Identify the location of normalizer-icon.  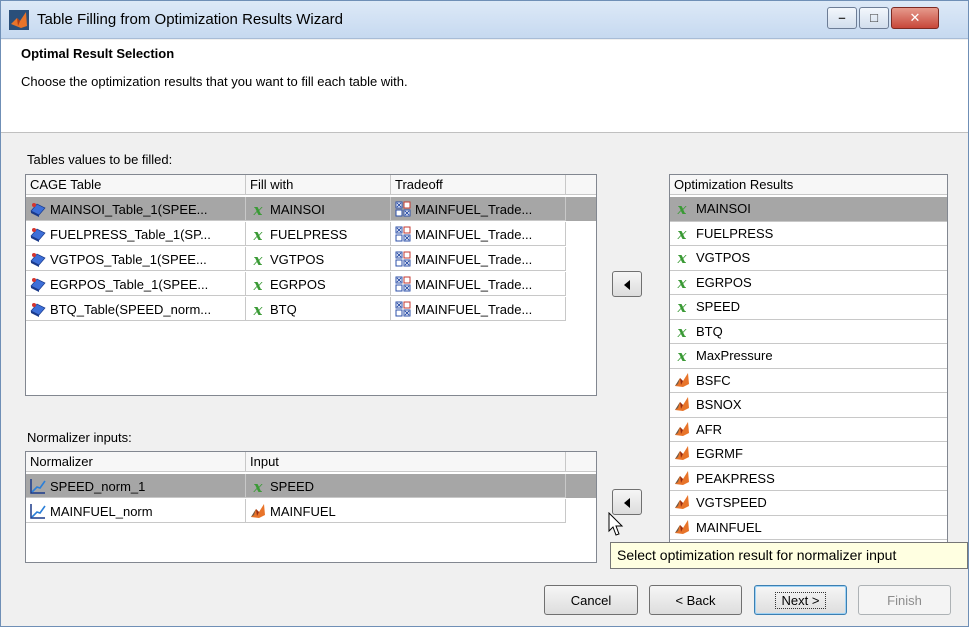
(38, 511).